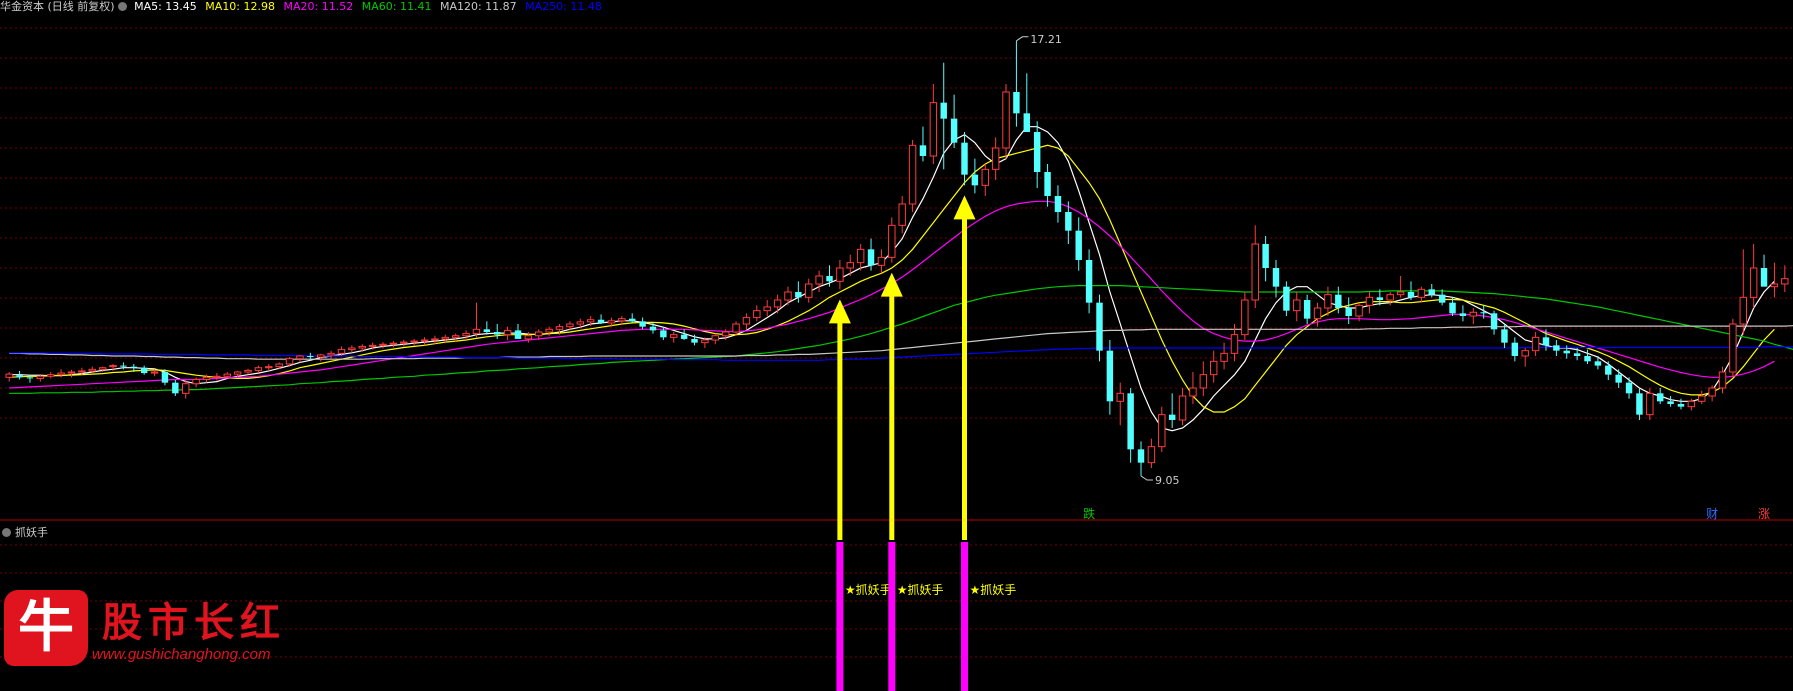  Describe the element at coordinates (57, 6) in the screenshot. I see `stock-label: 华金资本 (日线 前复权)` at that location.